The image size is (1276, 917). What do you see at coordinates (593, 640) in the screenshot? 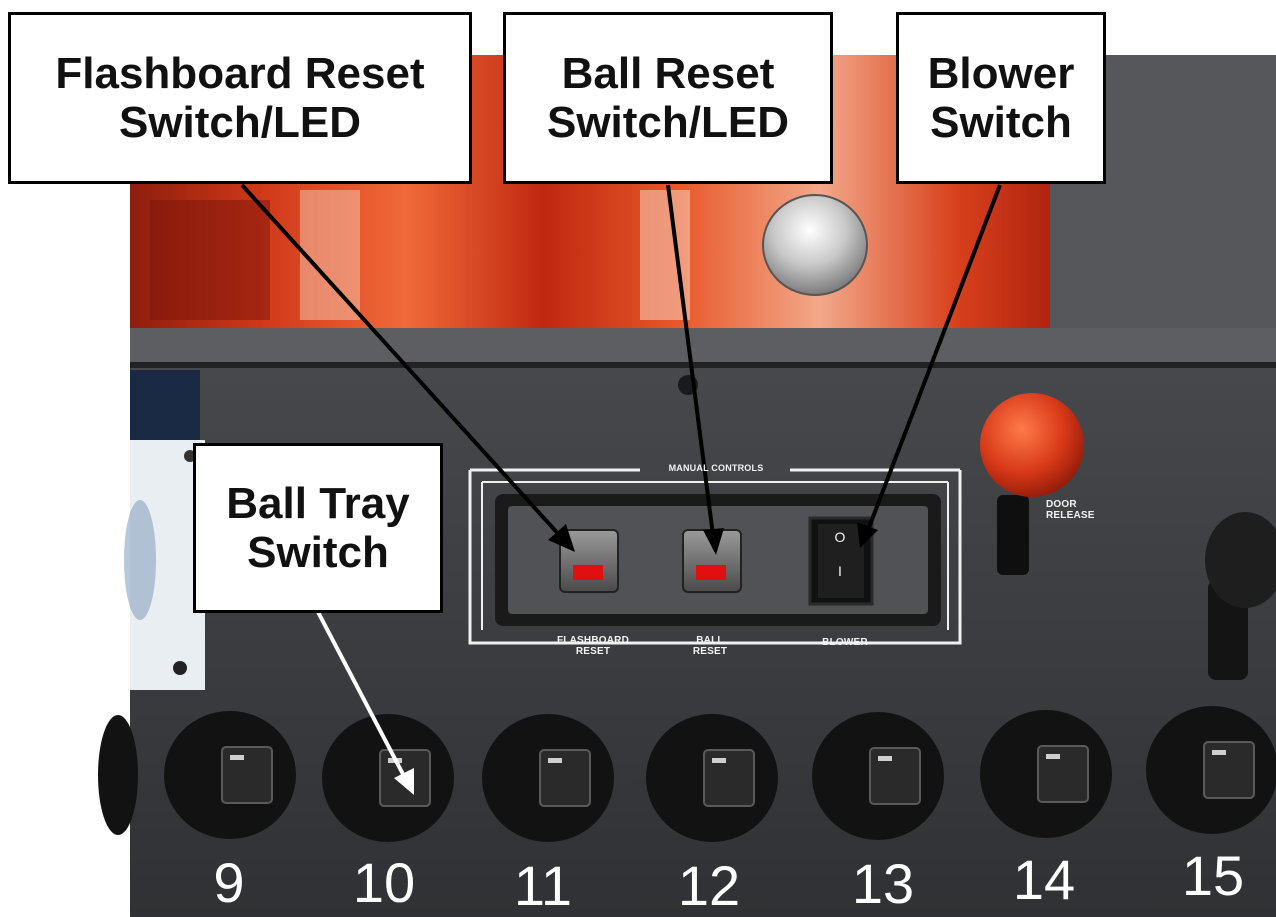
I see `flashboard-label-line1: FLASHBOARD` at bounding box center [593, 640].